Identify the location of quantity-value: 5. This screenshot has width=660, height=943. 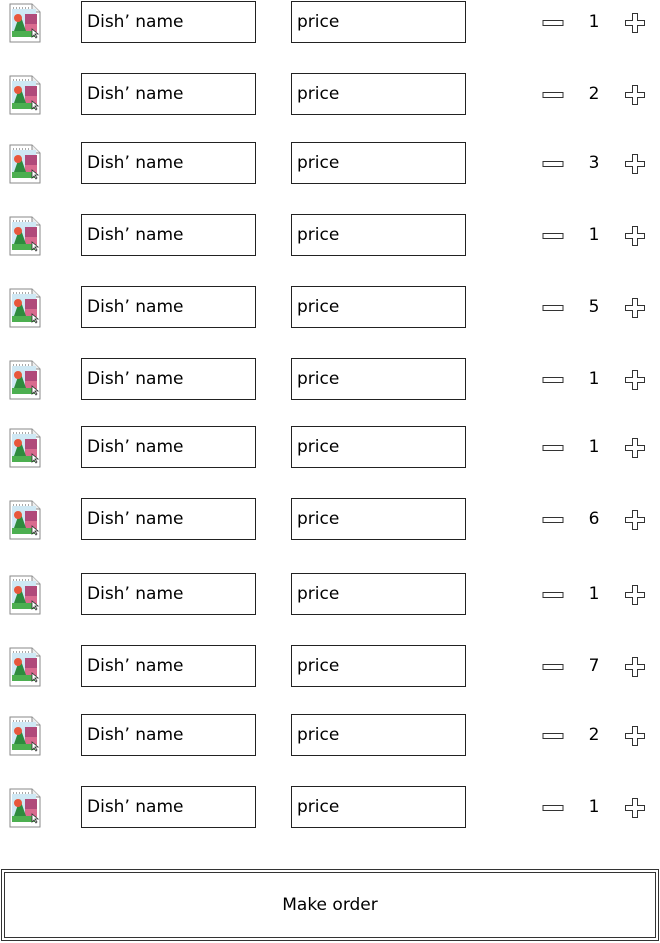
(594, 307).